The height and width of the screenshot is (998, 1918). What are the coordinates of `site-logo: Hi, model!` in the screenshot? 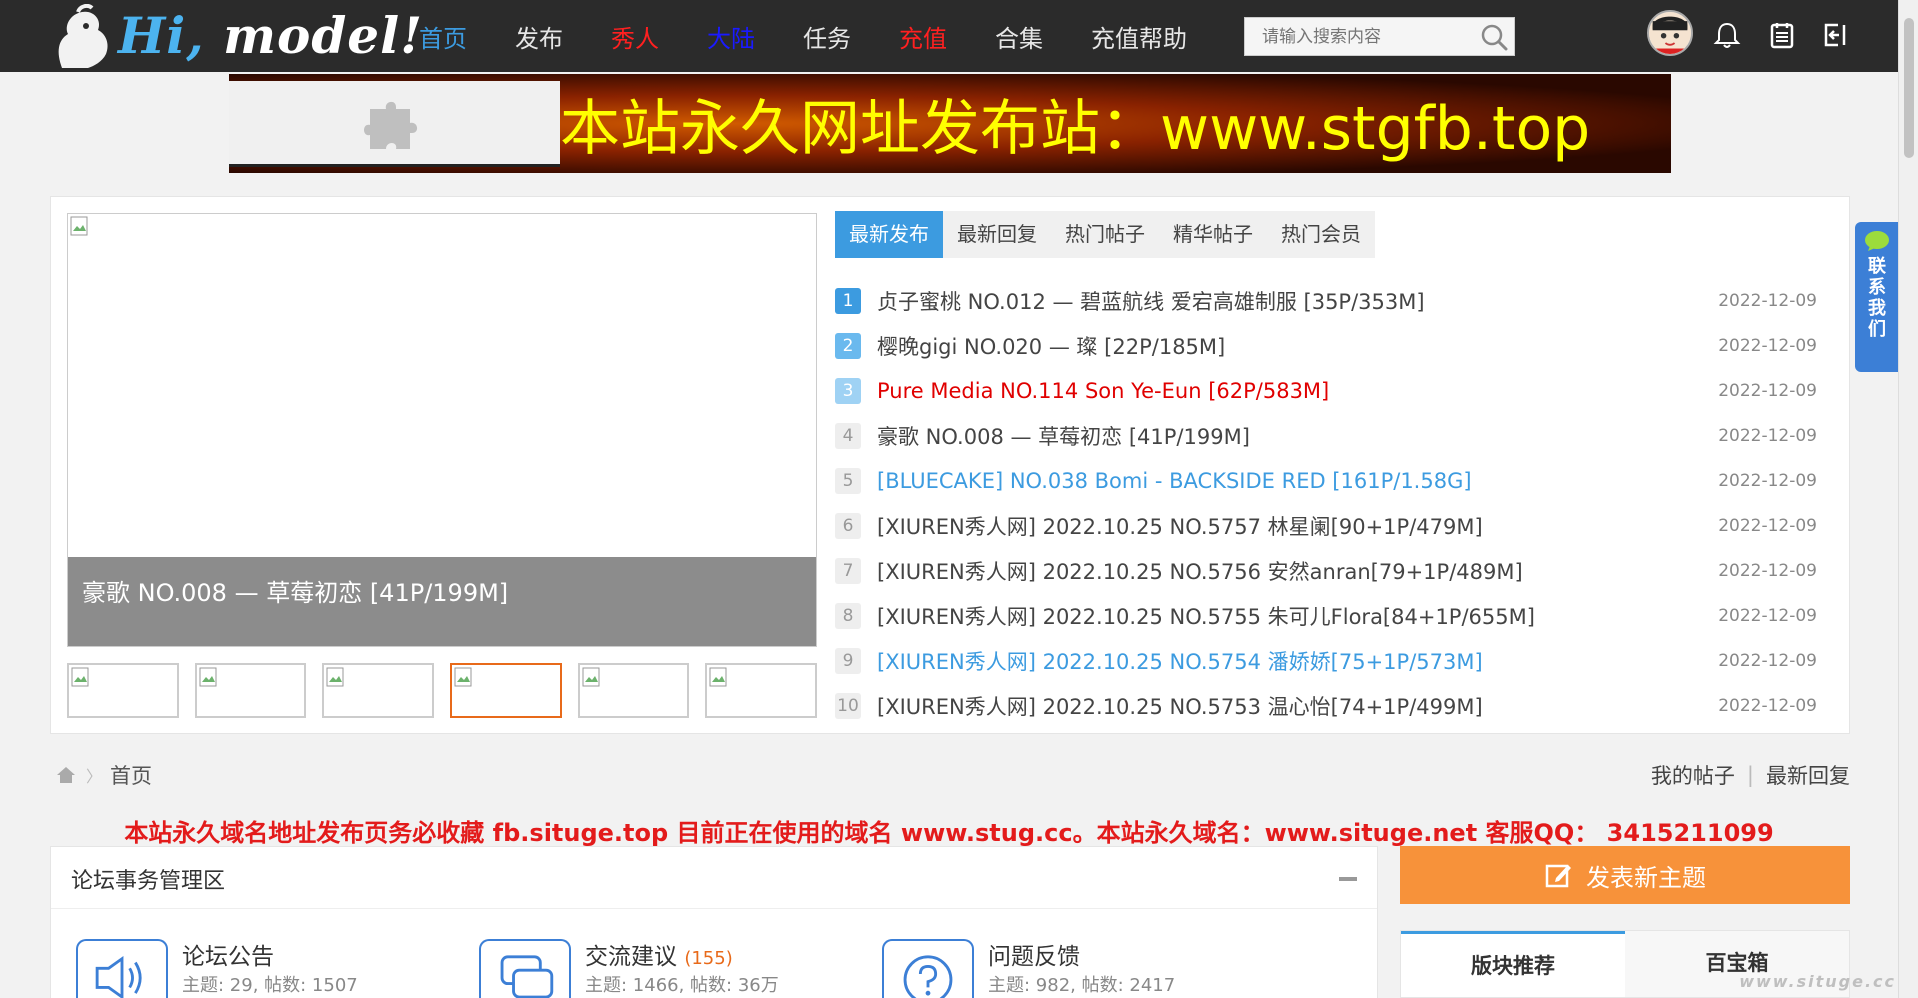 It's located at (235, 36).